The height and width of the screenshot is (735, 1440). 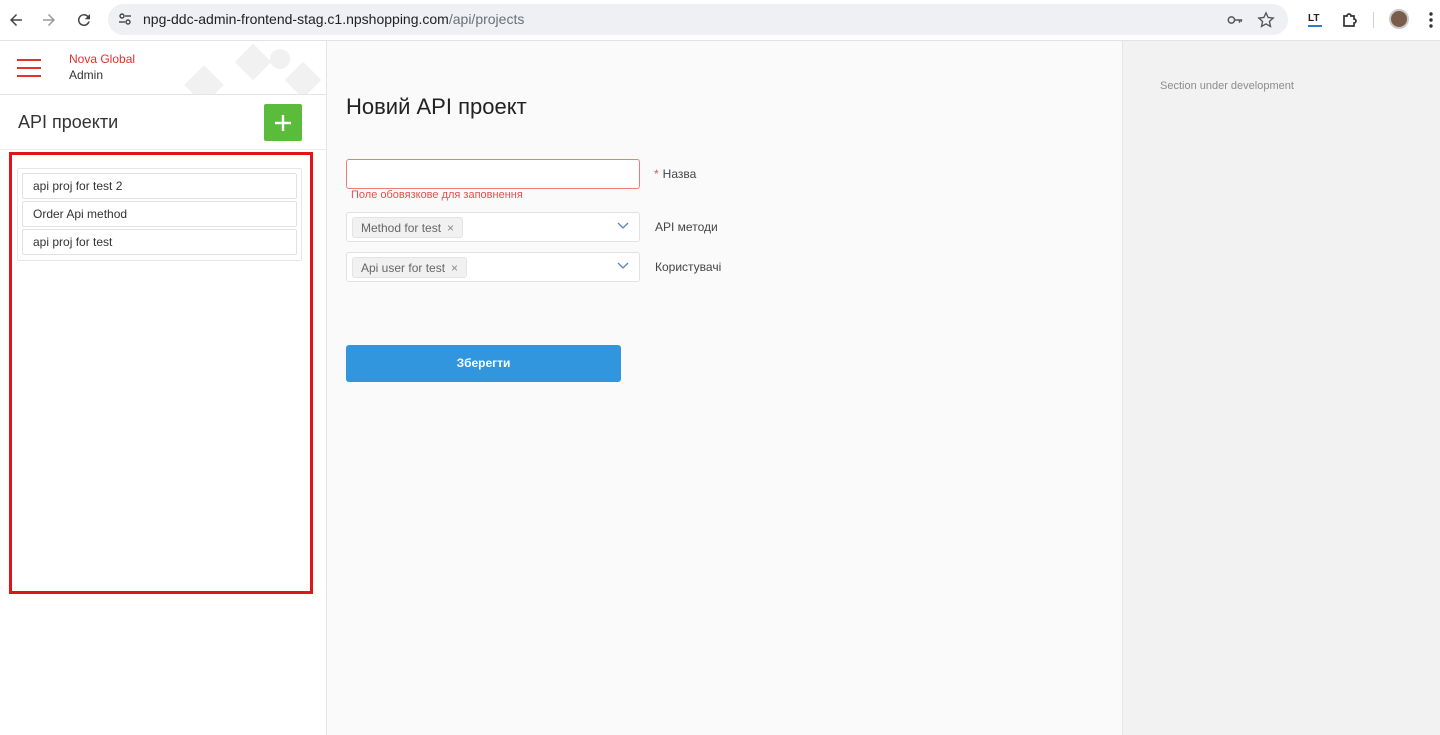 I want to click on add-project-button, so click(x=283, y=122).